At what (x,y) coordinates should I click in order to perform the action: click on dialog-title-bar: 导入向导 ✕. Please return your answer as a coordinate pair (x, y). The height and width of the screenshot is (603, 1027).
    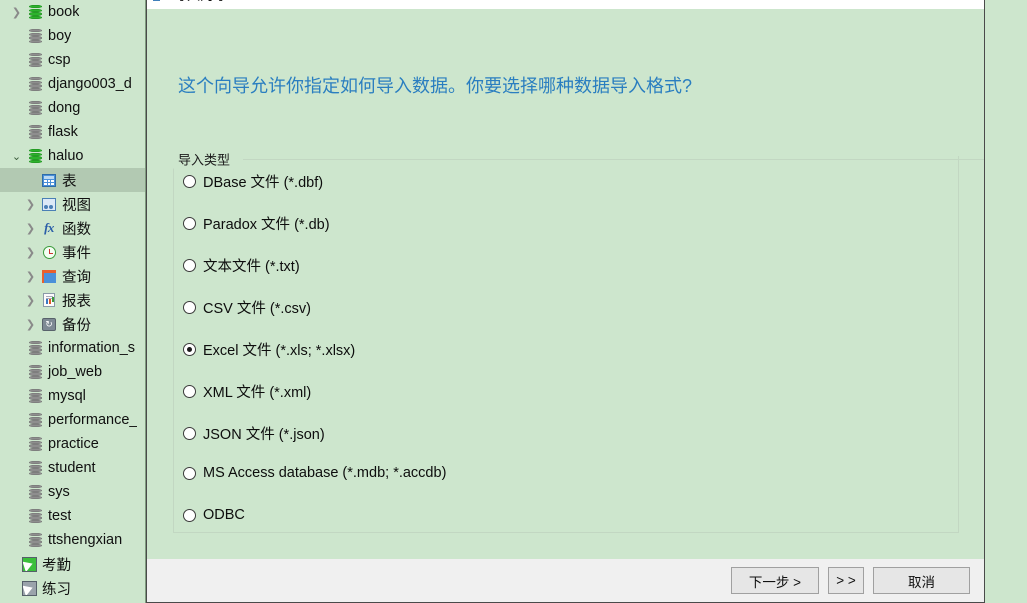
    Looking at the image, I should click on (565, 4).